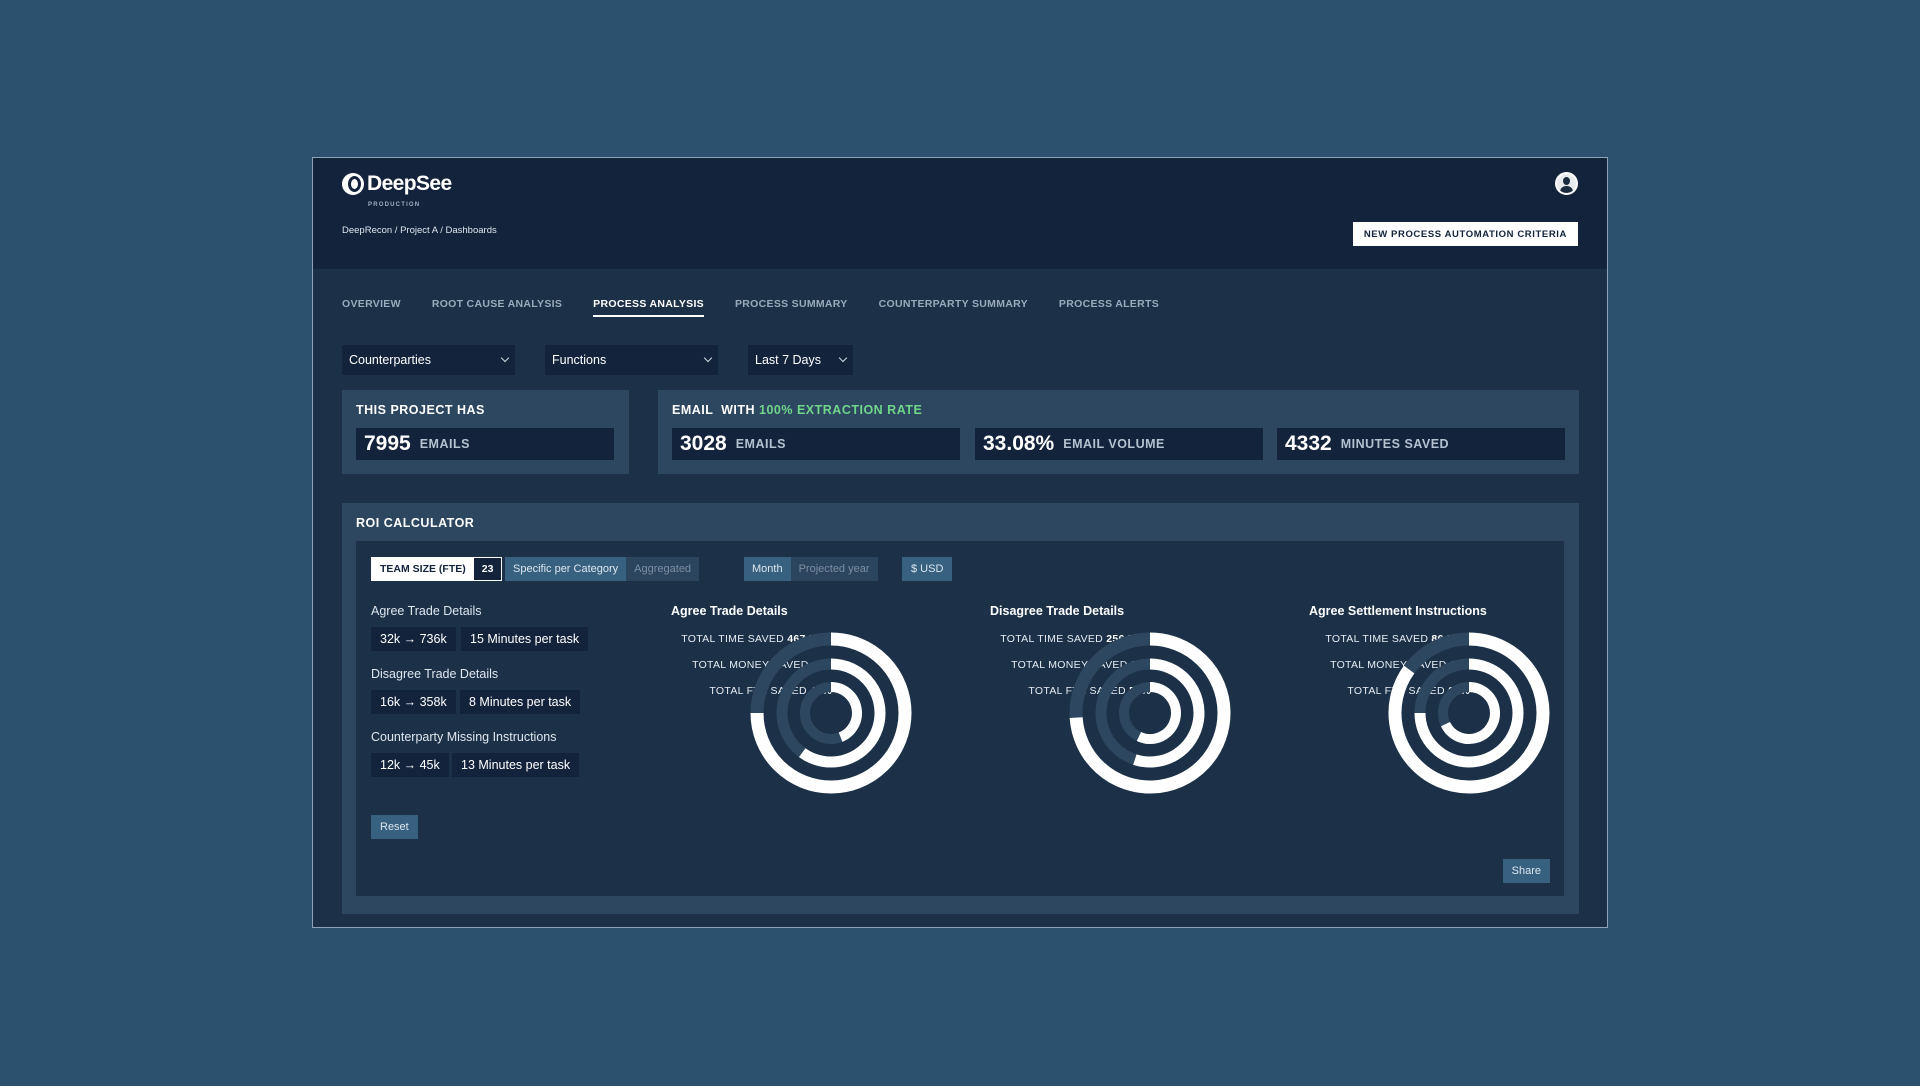 The width and height of the screenshot is (1920, 1086). What do you see at coordinates (353, 184) in the screenshot?
I see `deepsee-logo-icon` at bounding box center [353, 184].